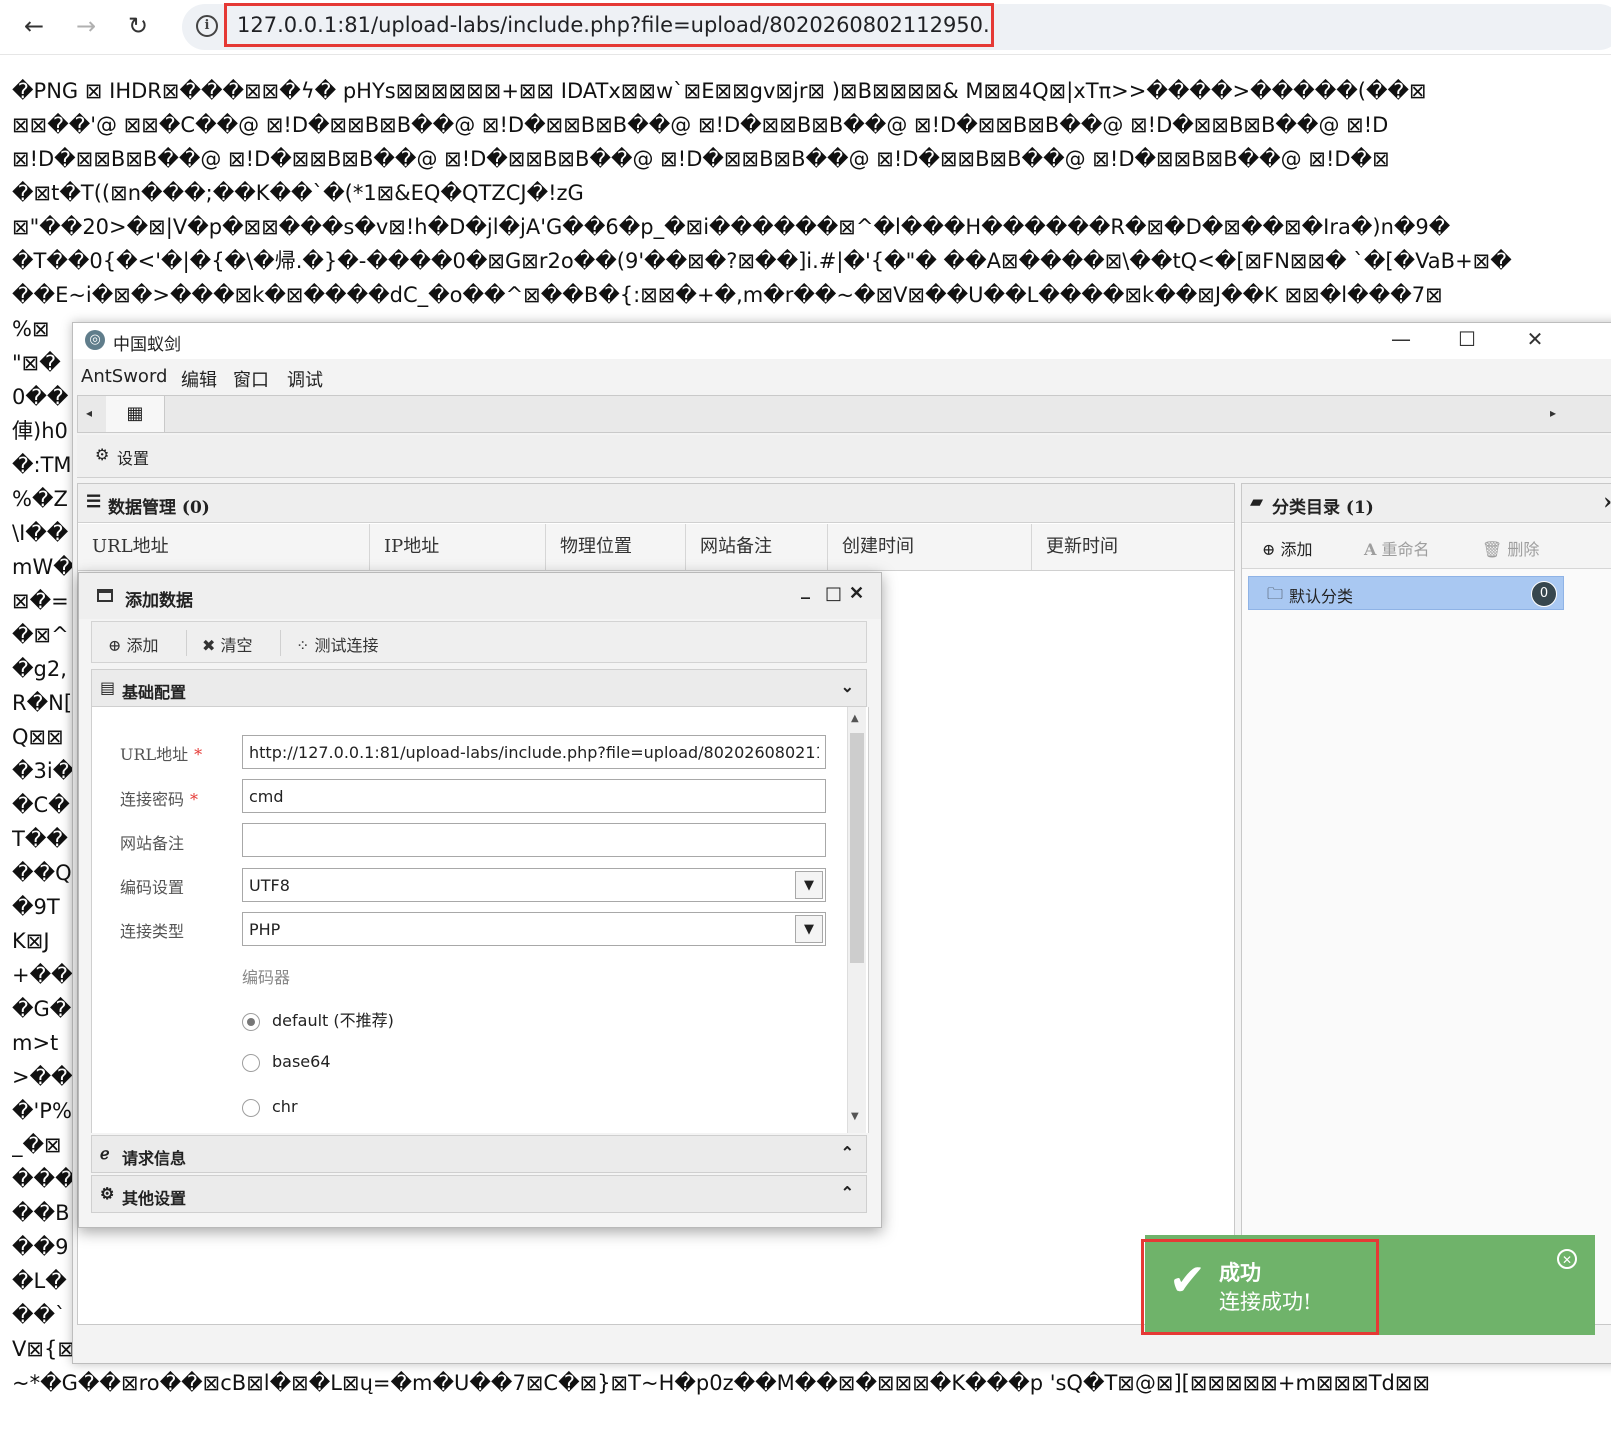  What do you see at coordinates (1405, 549) in the screenshot?
I see `category-rename-label: 重命名` at bounding box center [1405, 549].